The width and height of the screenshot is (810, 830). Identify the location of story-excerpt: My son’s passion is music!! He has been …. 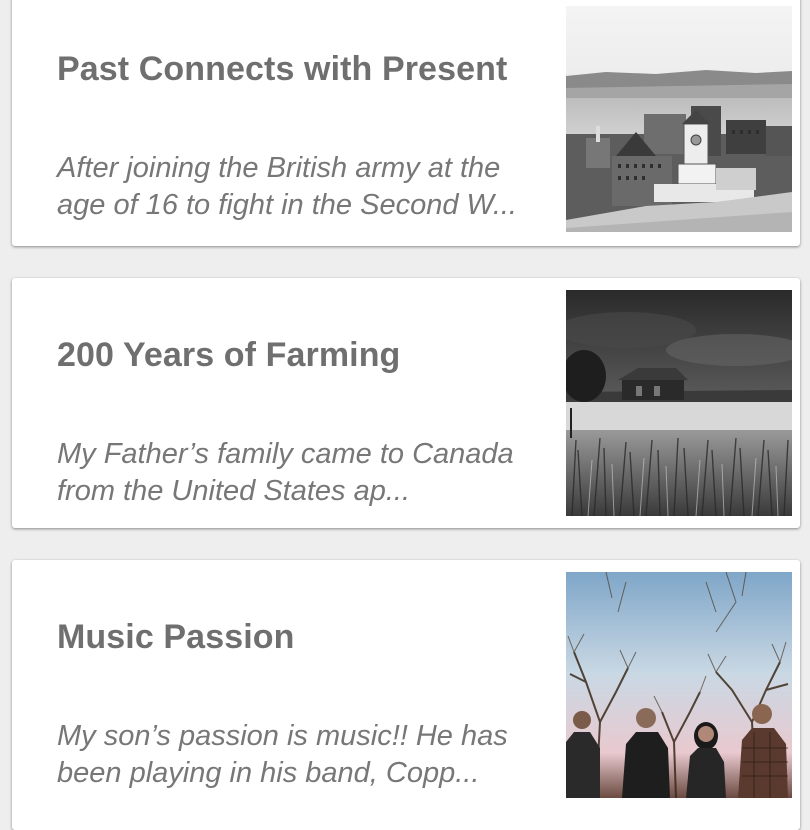
(282, 754).